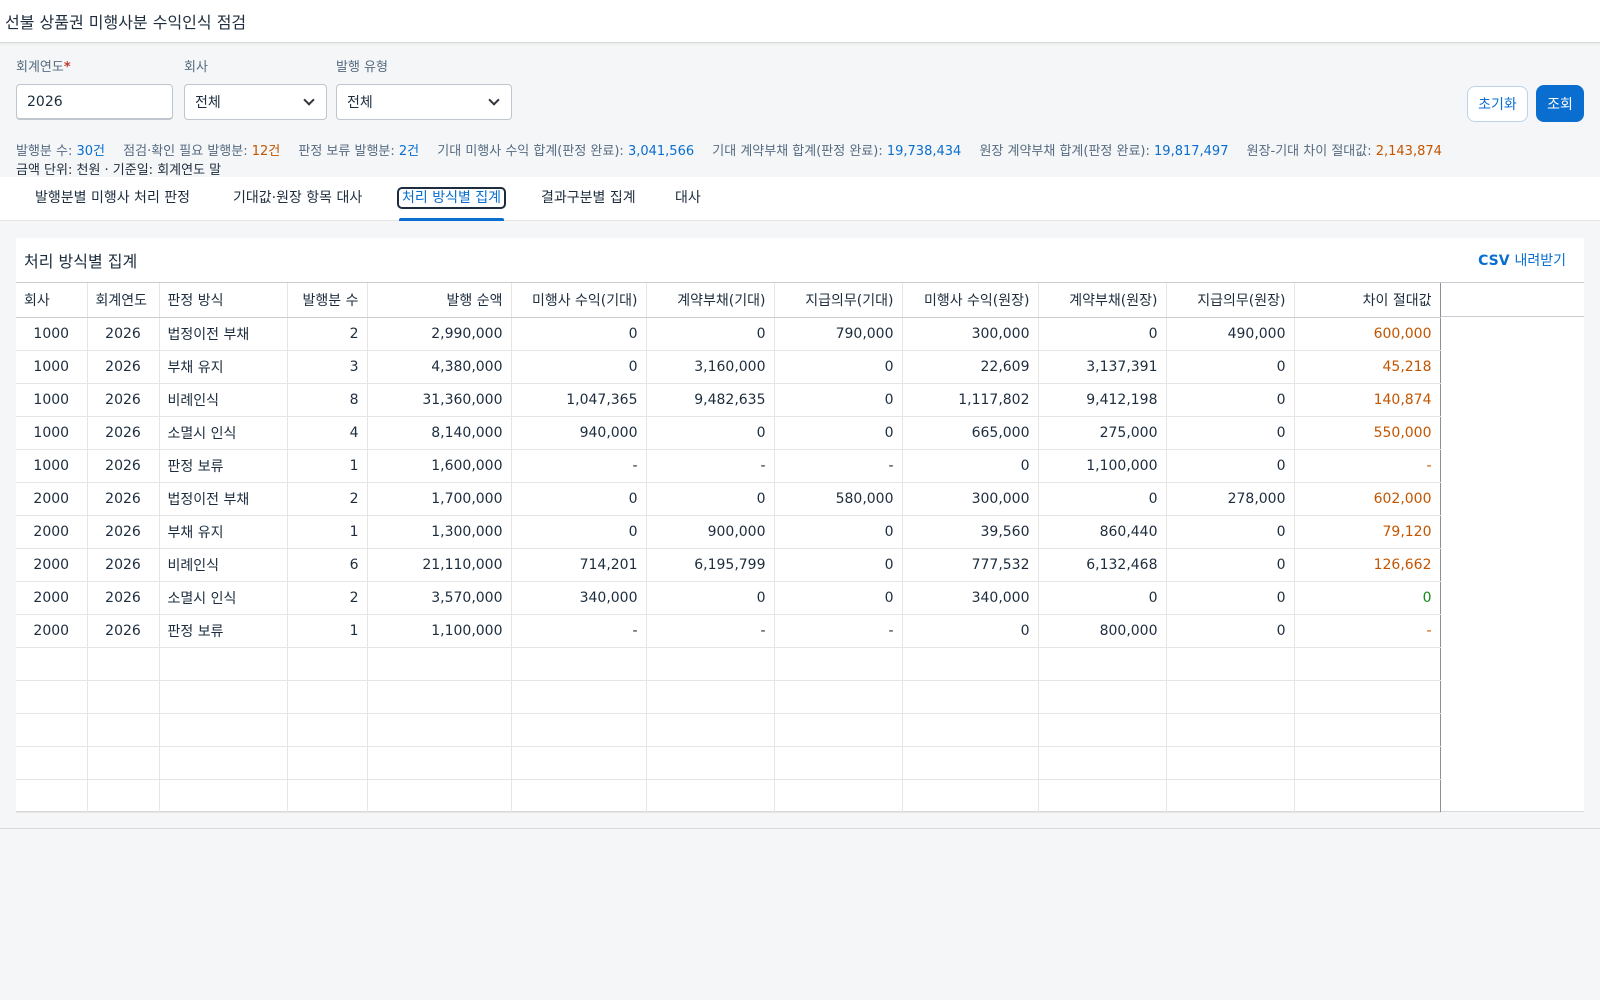  I want to click on reset-button: 초기화, so click(1497, 104).